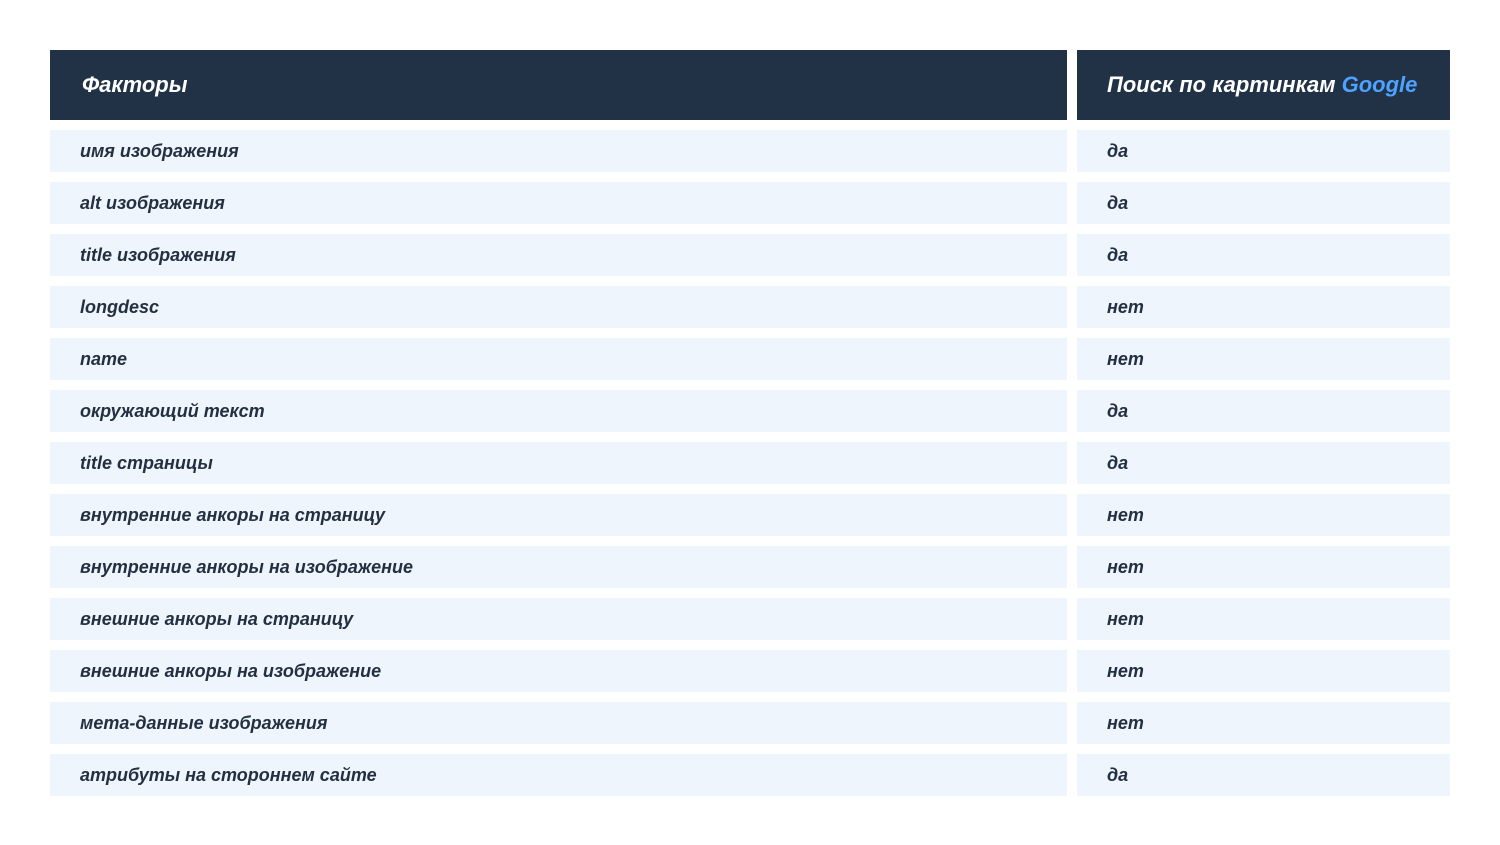  Describe the element at coordinates (1379, 84) in the screenshot. I see `header-google-brand: Google` at that location.